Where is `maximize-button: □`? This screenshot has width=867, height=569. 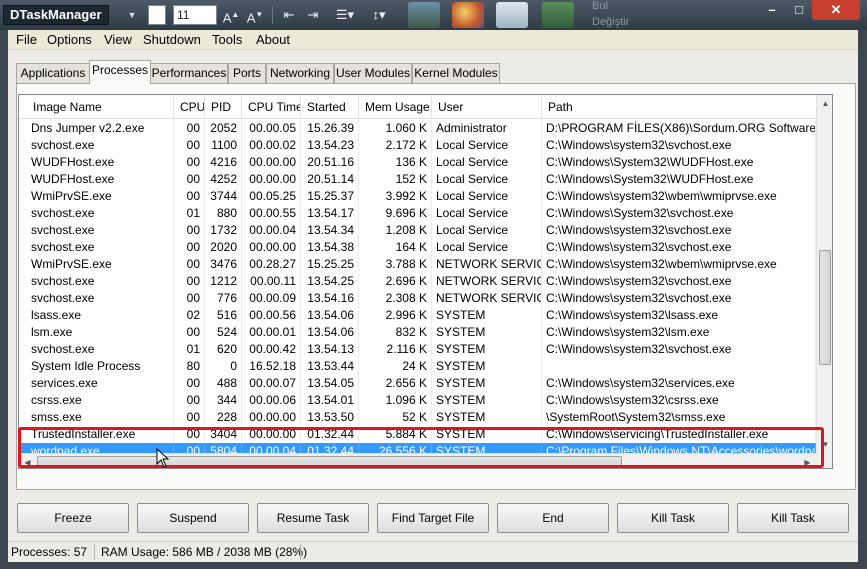
maximize-button: □ is located at coordinates (799, 10).